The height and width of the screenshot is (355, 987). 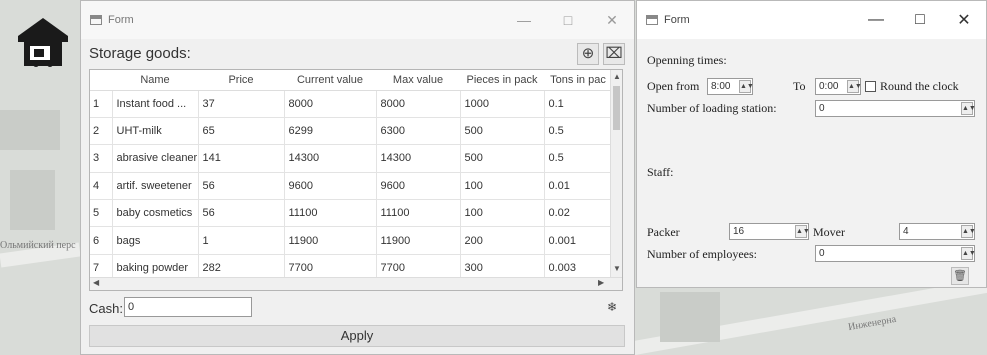 I want to click on table-cell: 200, so click(x=502, y=240).